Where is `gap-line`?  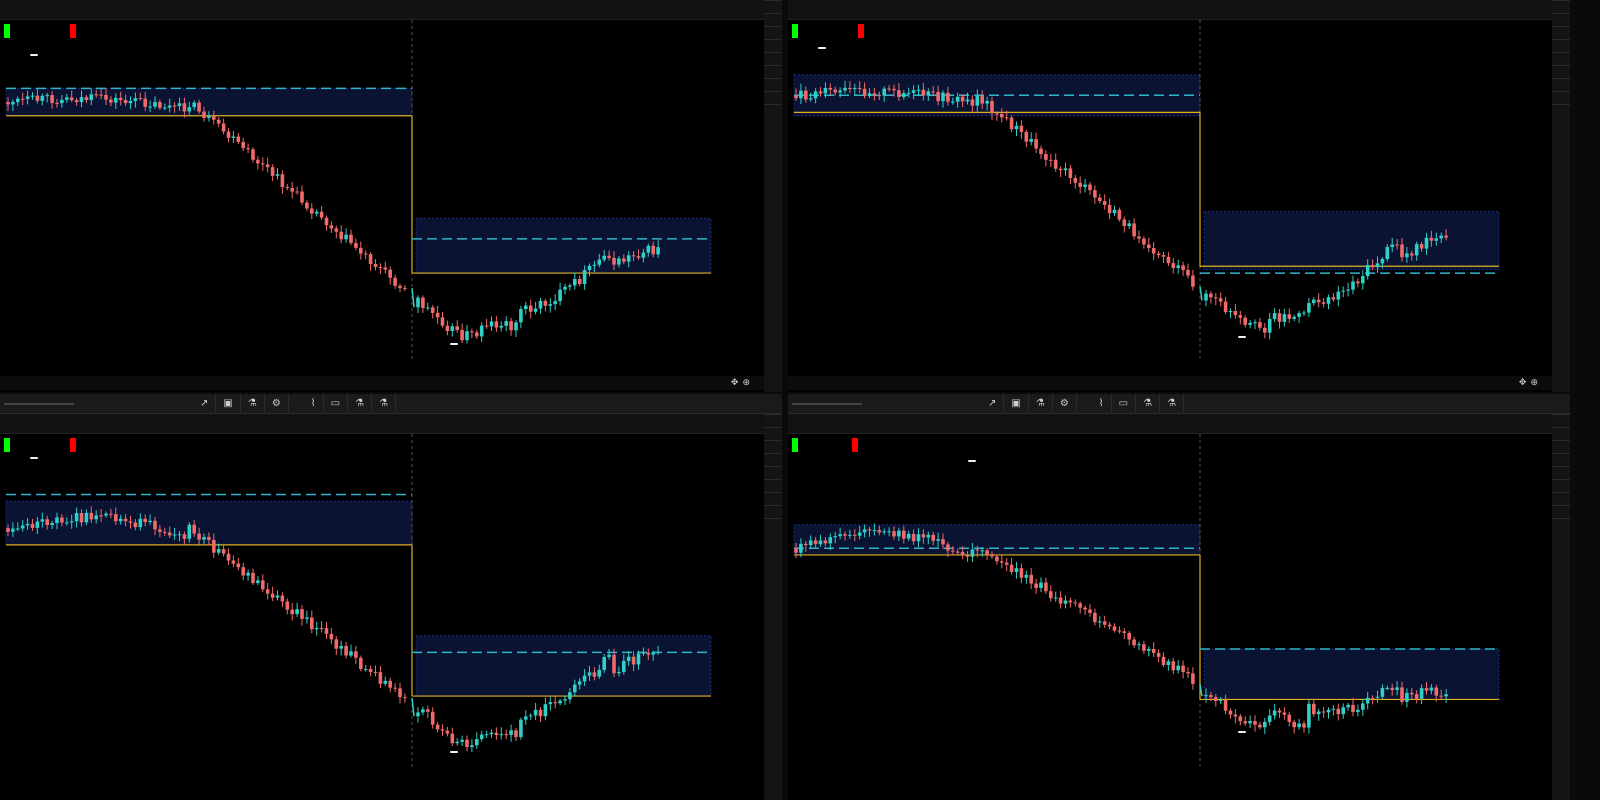 gap-line is located at coordinates (413, 707).